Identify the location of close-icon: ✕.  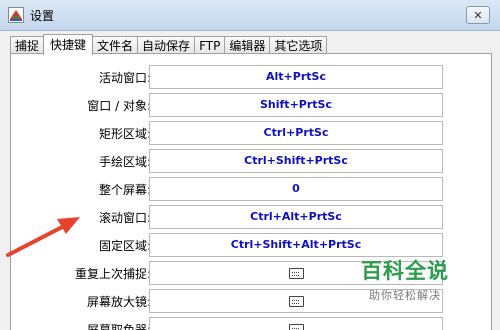
(478, 15).